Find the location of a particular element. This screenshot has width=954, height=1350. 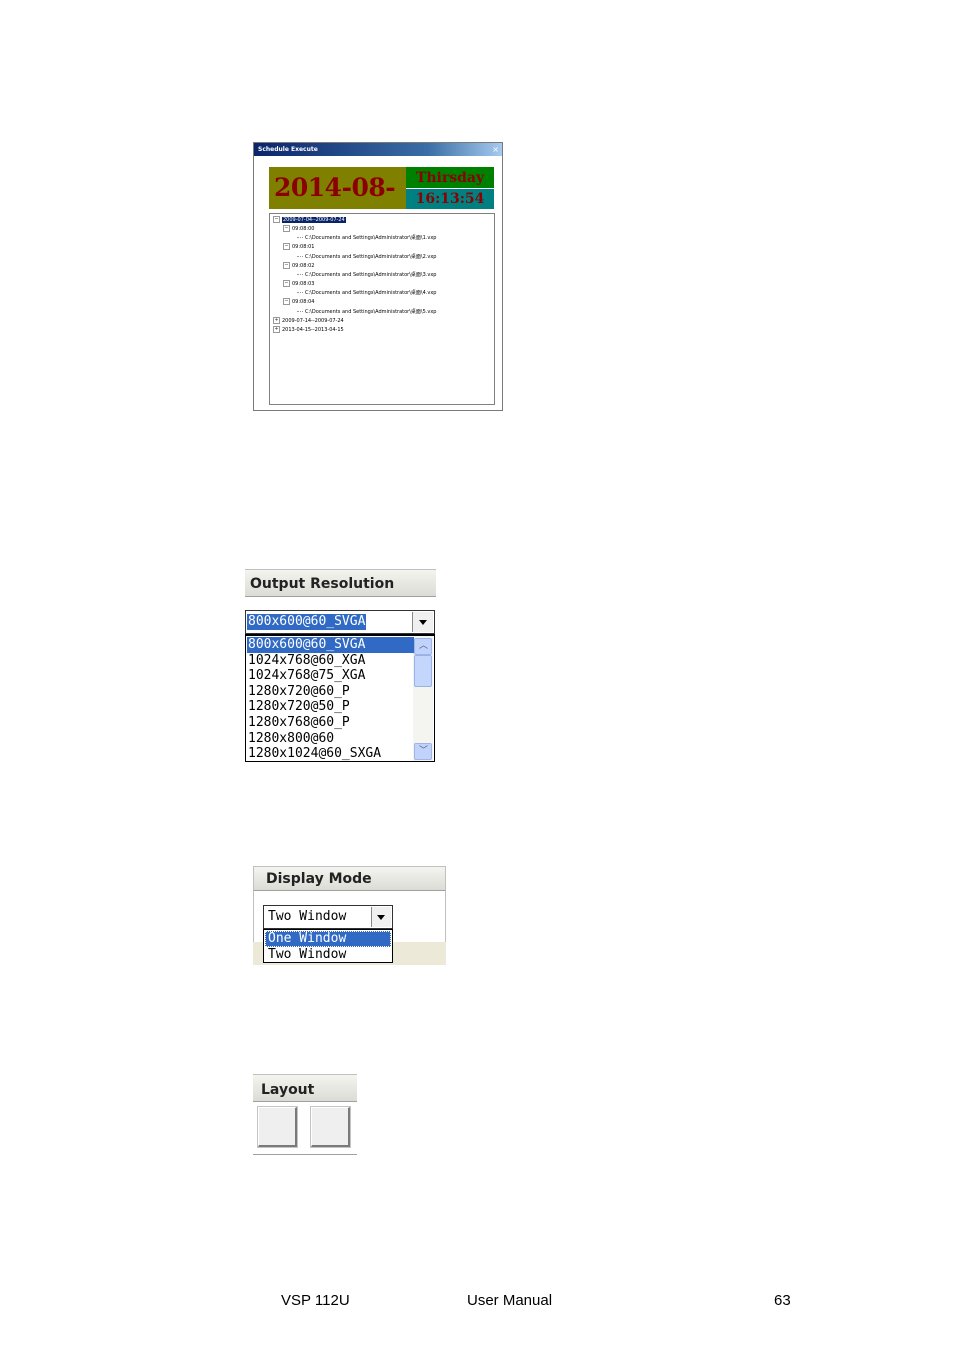

footer-page-number: 63 is located at coordinates (782, 1300).